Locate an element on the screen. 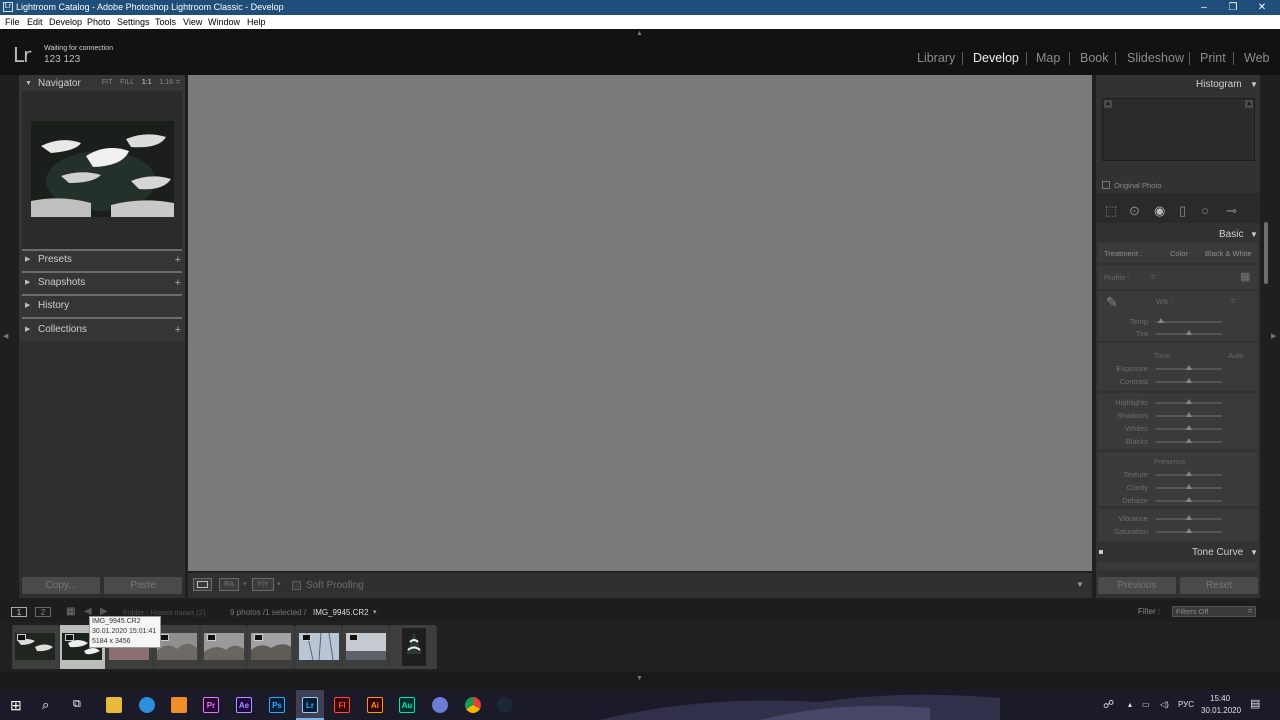 The height and width of the screenshot is (720, 1280). module-web: Web is located at coordinates (1256, 58).